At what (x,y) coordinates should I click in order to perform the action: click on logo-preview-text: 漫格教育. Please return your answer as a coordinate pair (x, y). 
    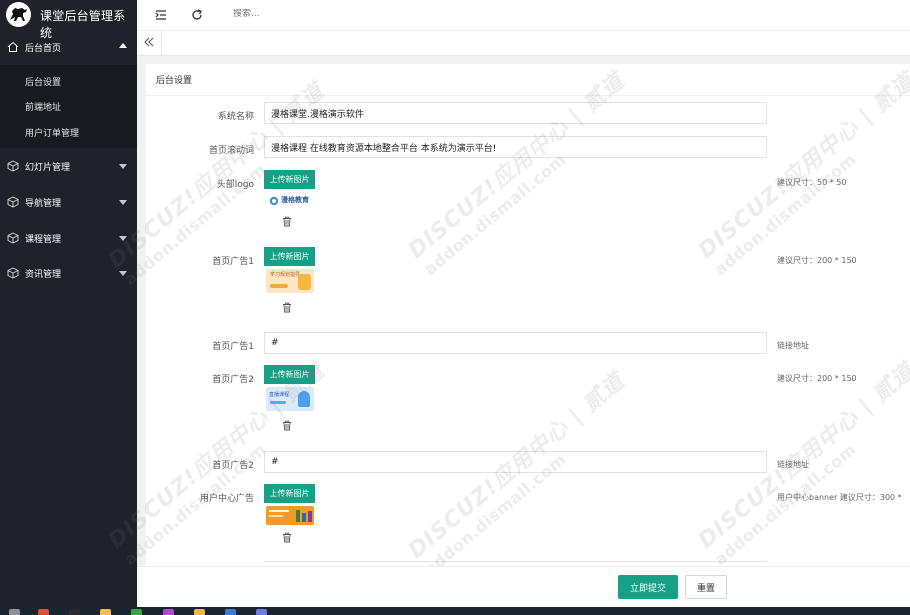
    Looking at the image, I should click on (295, 200).